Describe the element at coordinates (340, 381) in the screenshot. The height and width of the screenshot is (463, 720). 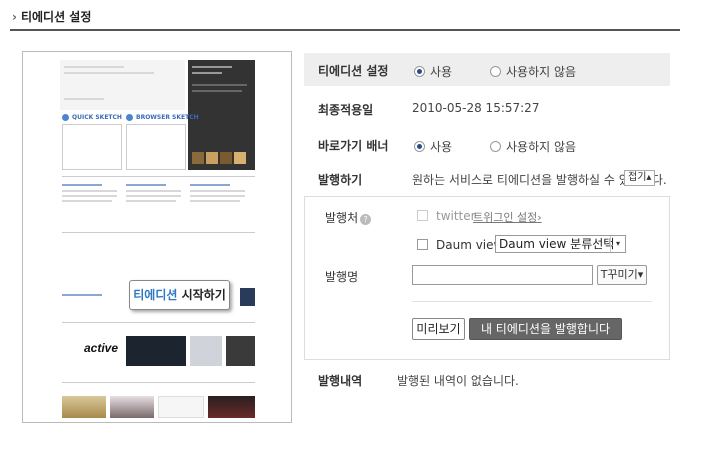
I see `publish-history-label: 발행내역` at that location.